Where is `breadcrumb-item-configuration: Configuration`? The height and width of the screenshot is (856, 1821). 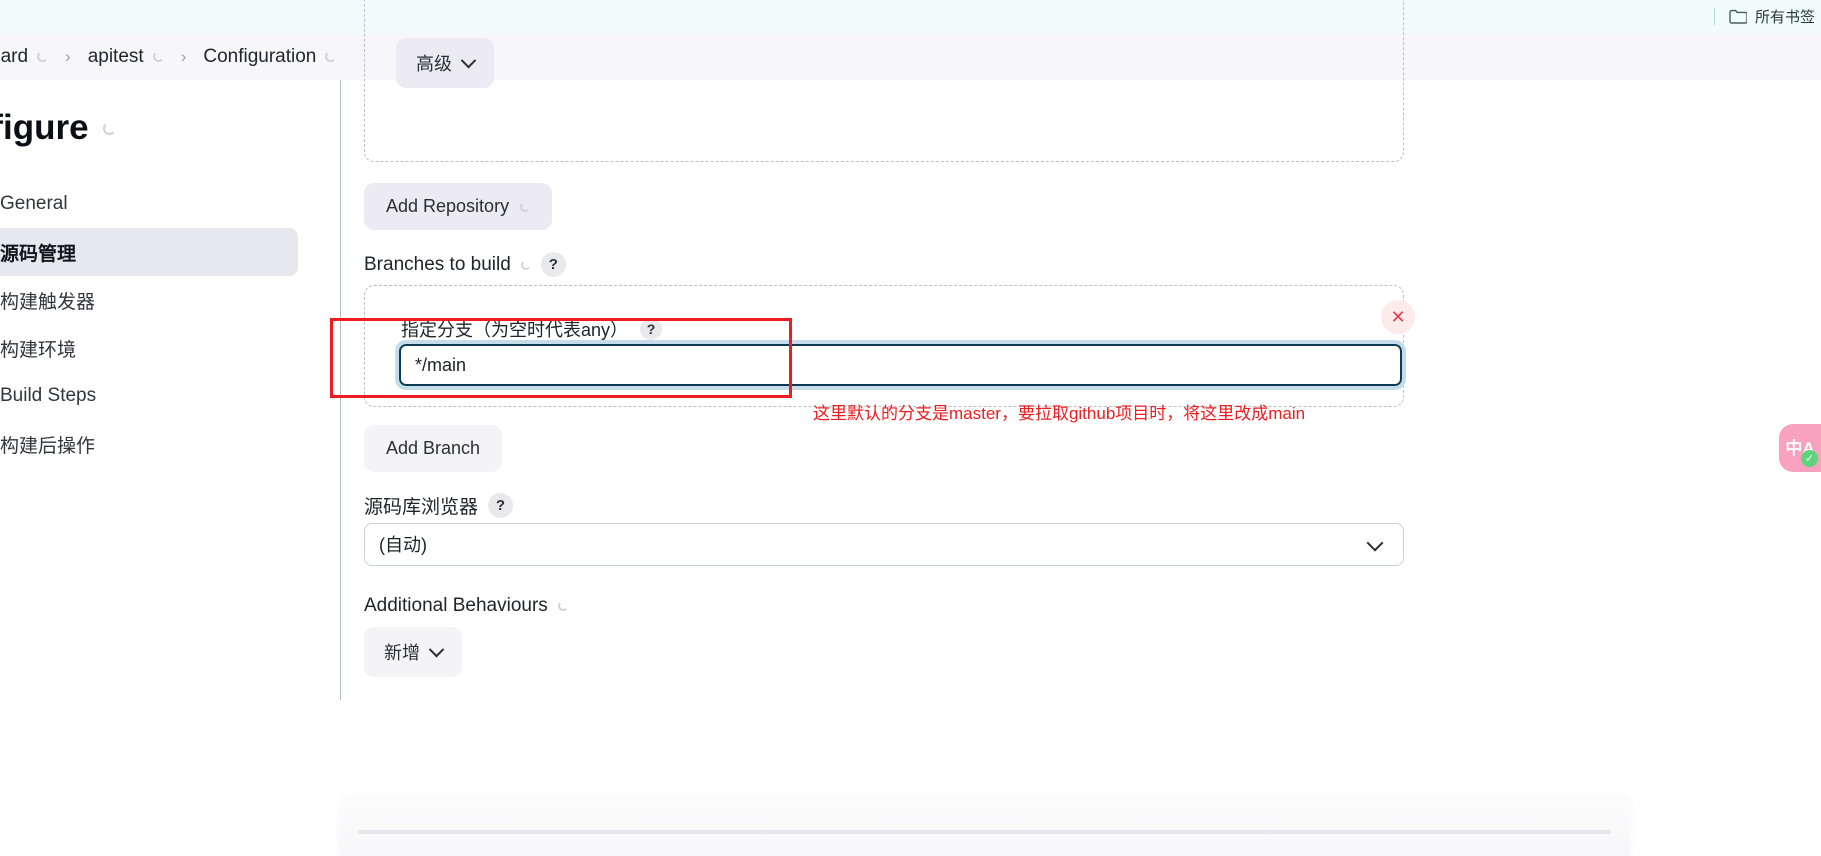 breadcrumb-item-configuration: Configuration is located at coordinates (270, 56).